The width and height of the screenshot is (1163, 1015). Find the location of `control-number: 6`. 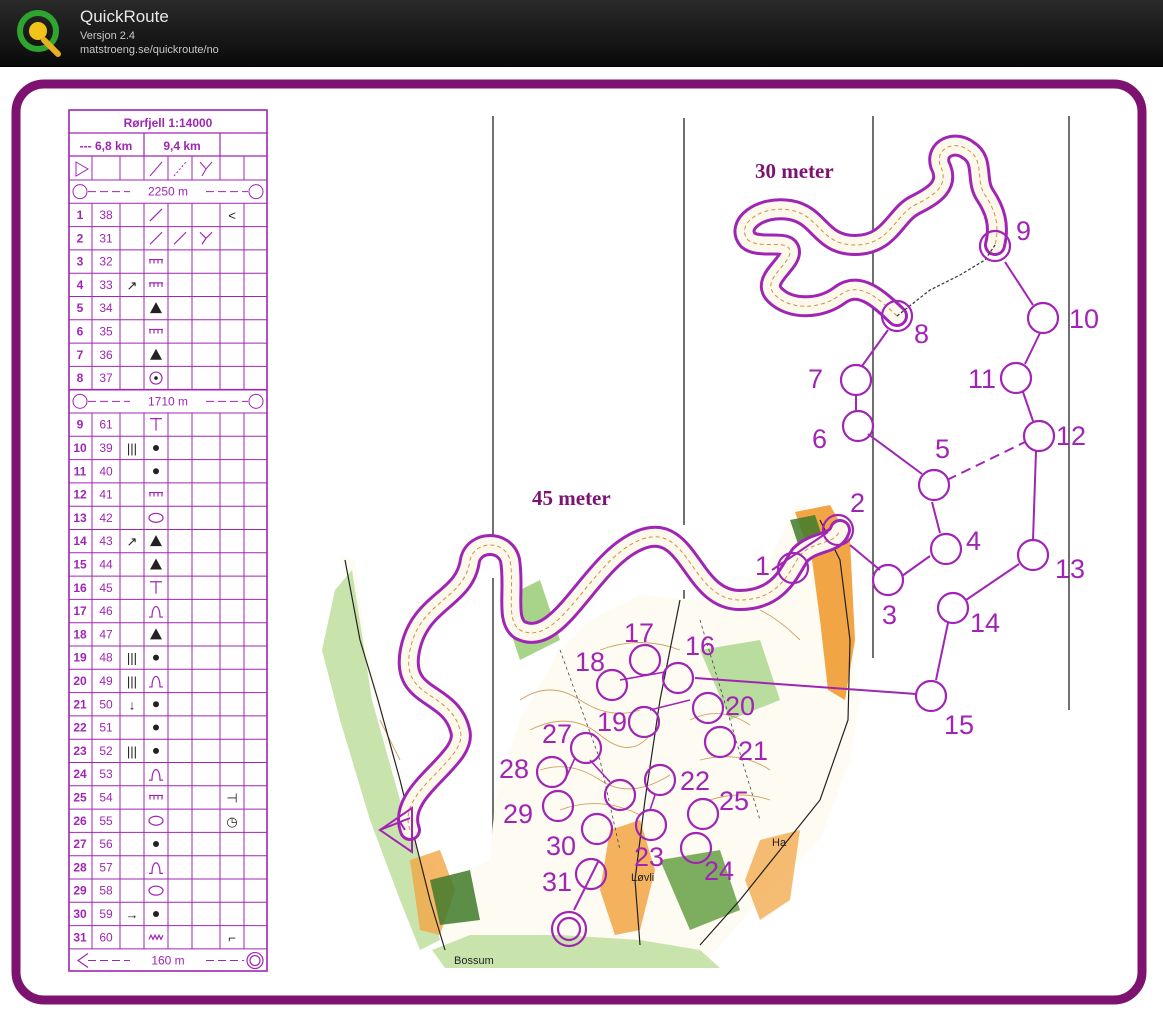

control-number: 6 is located at coordinates (80, 331).